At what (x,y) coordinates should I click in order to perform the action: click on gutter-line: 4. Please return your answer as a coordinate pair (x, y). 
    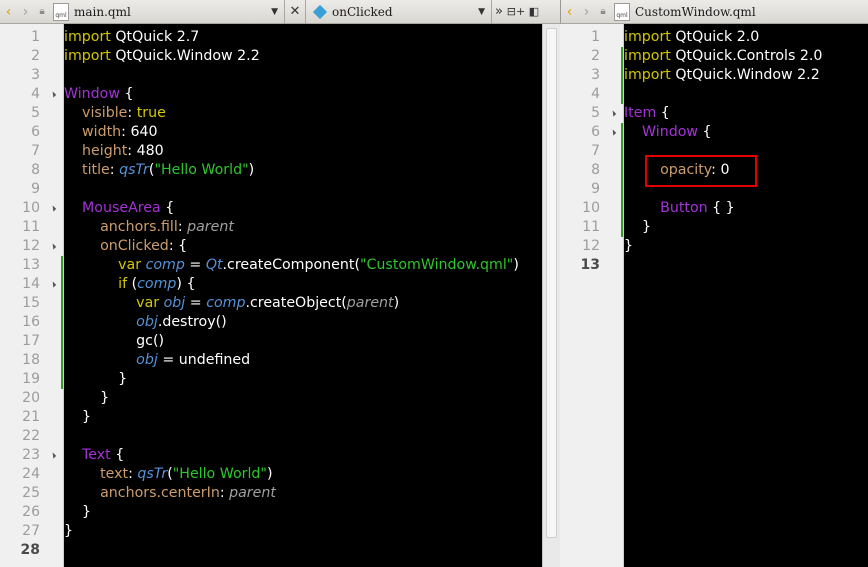
    Looking at the image, I should click on (32, 94).